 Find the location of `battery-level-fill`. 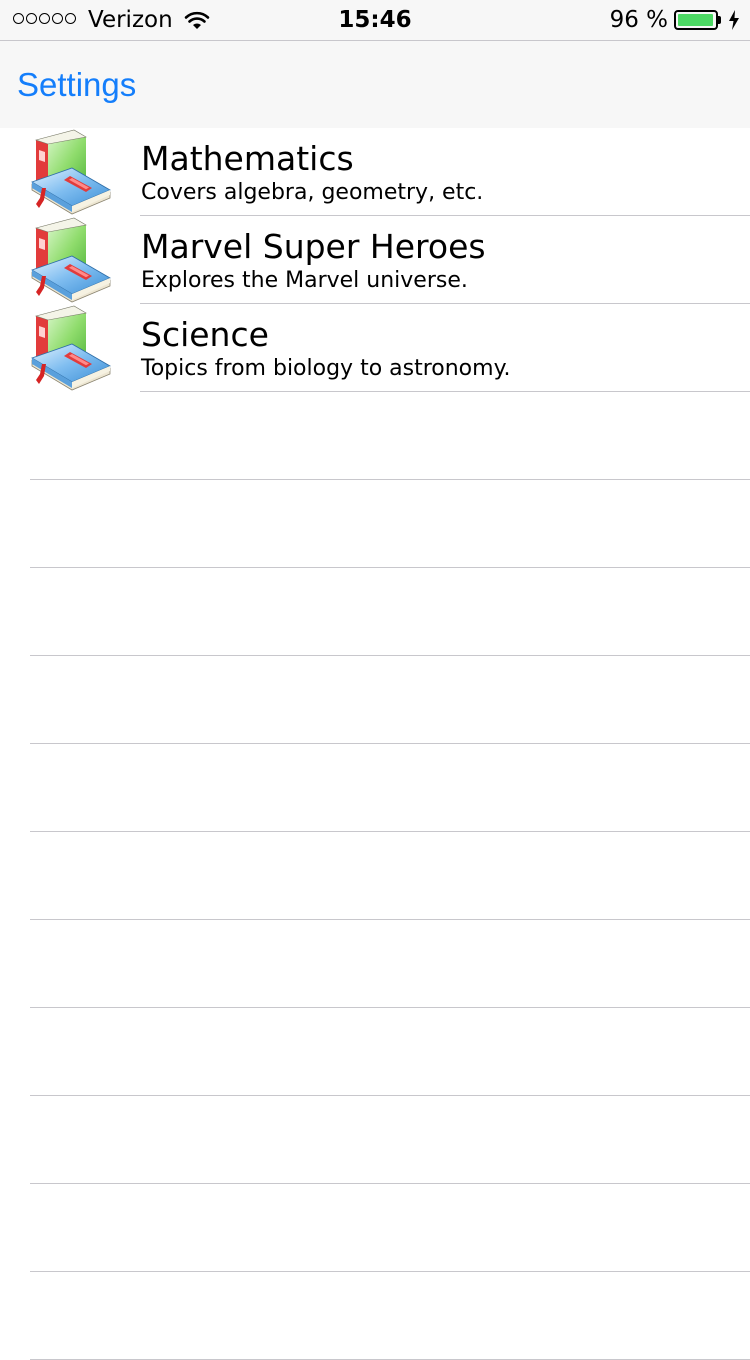

battery-level-fill is located at coordinates (695, 20).